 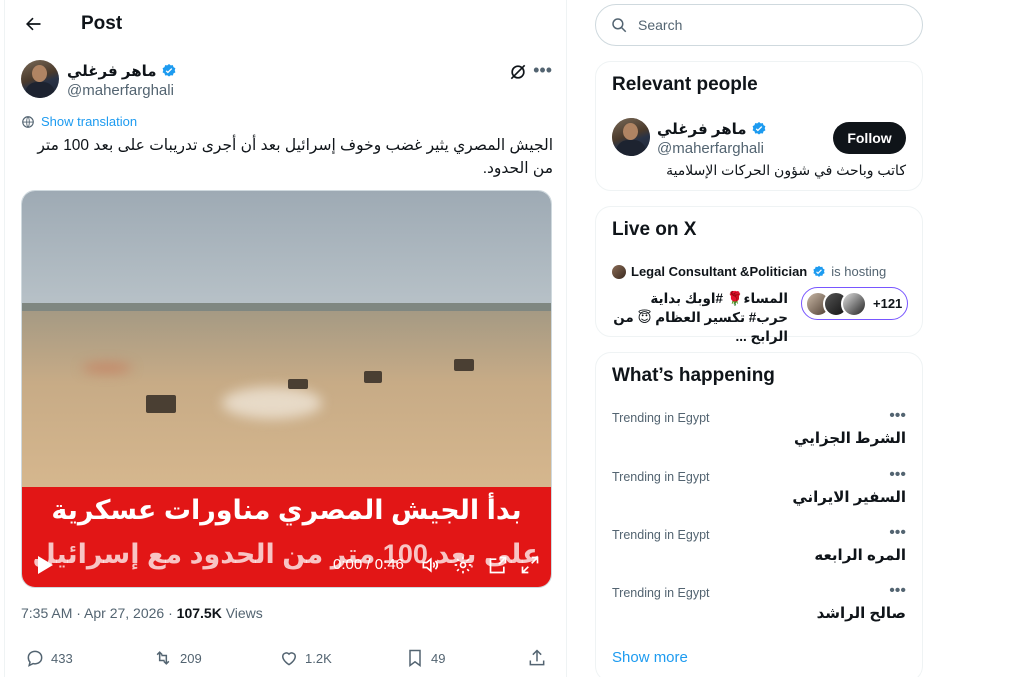 What do you see at coordinates (759, 497) in the screenshot?
I see `trend-item: Trending in Egypt ••• السفير الايراني` at bounding box center [759, 497].